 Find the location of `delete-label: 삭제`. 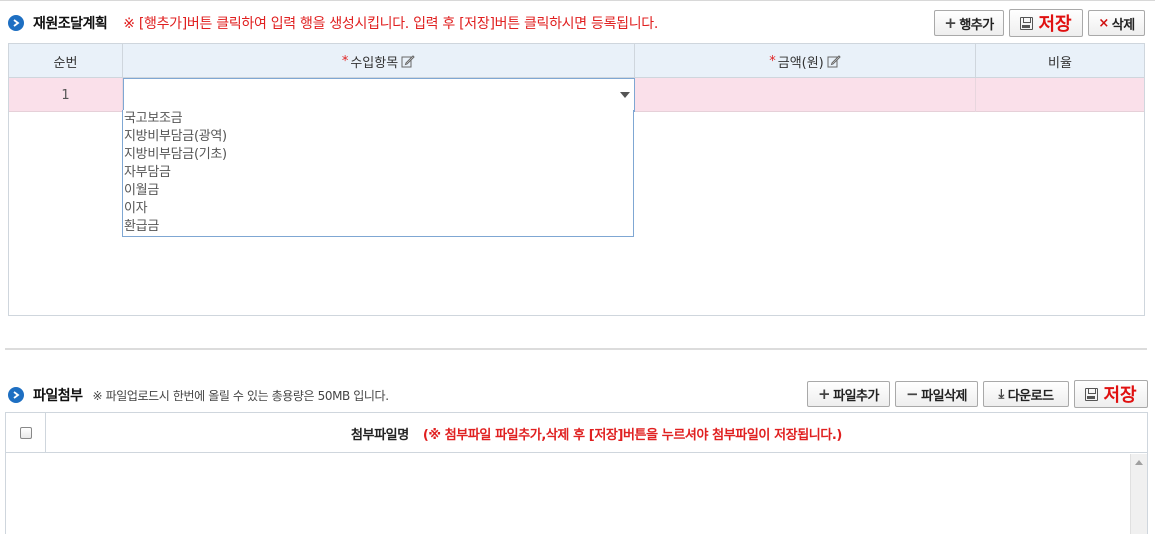

delete-label: 삭제 is located at coordinates (1123, 25).